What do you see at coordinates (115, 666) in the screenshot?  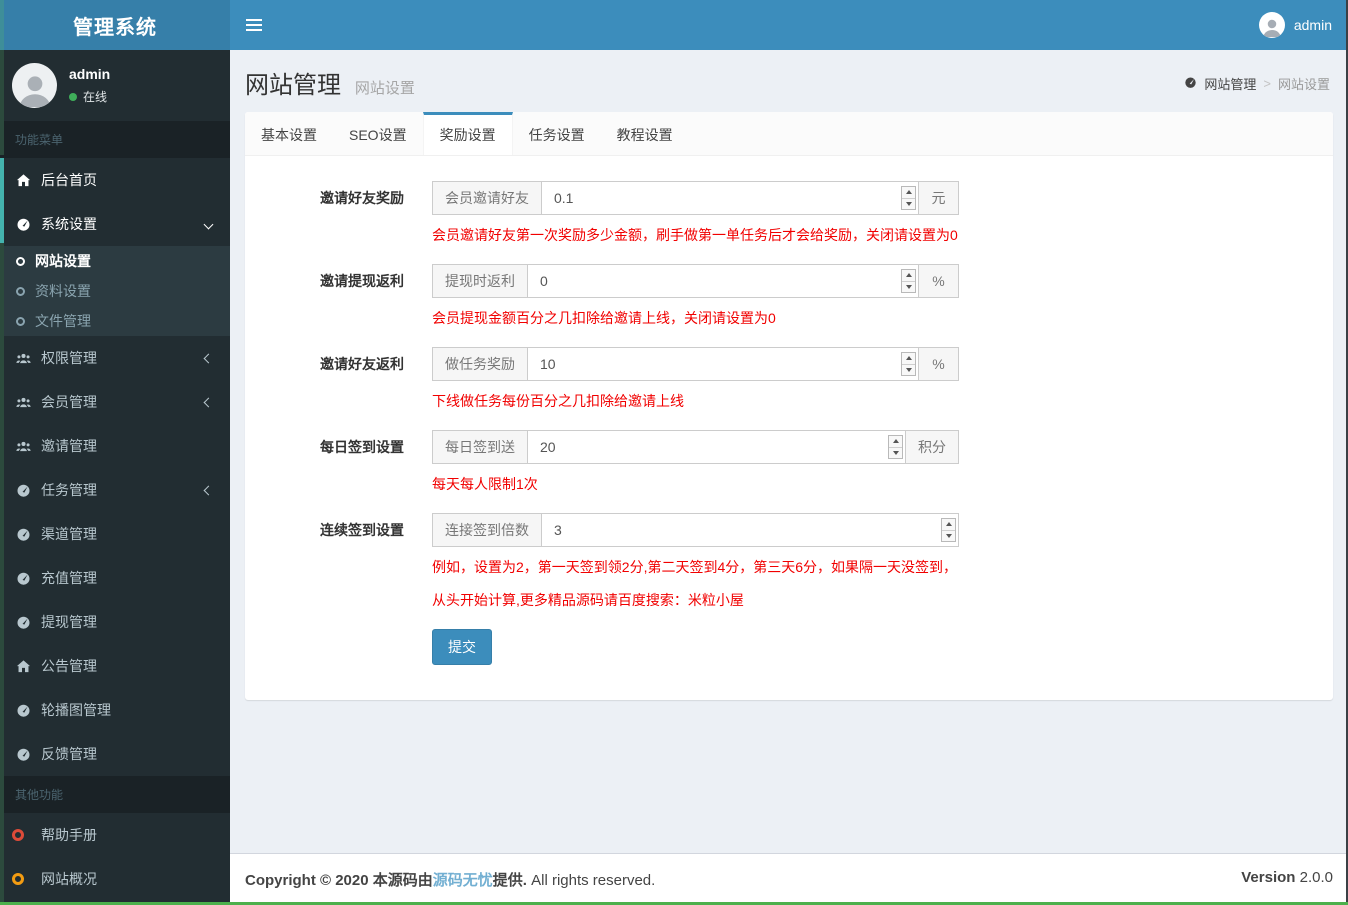 I see `sidebar-item: 公告管理` at bounding box center [115, 666].